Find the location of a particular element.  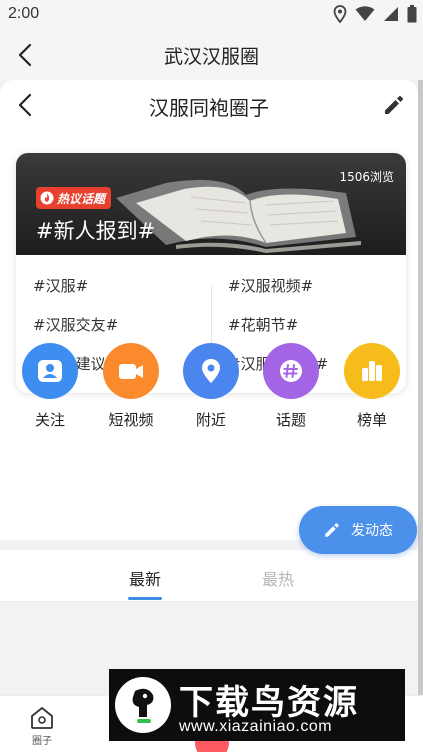

pencil-icon is located at coordinates (332, 530).